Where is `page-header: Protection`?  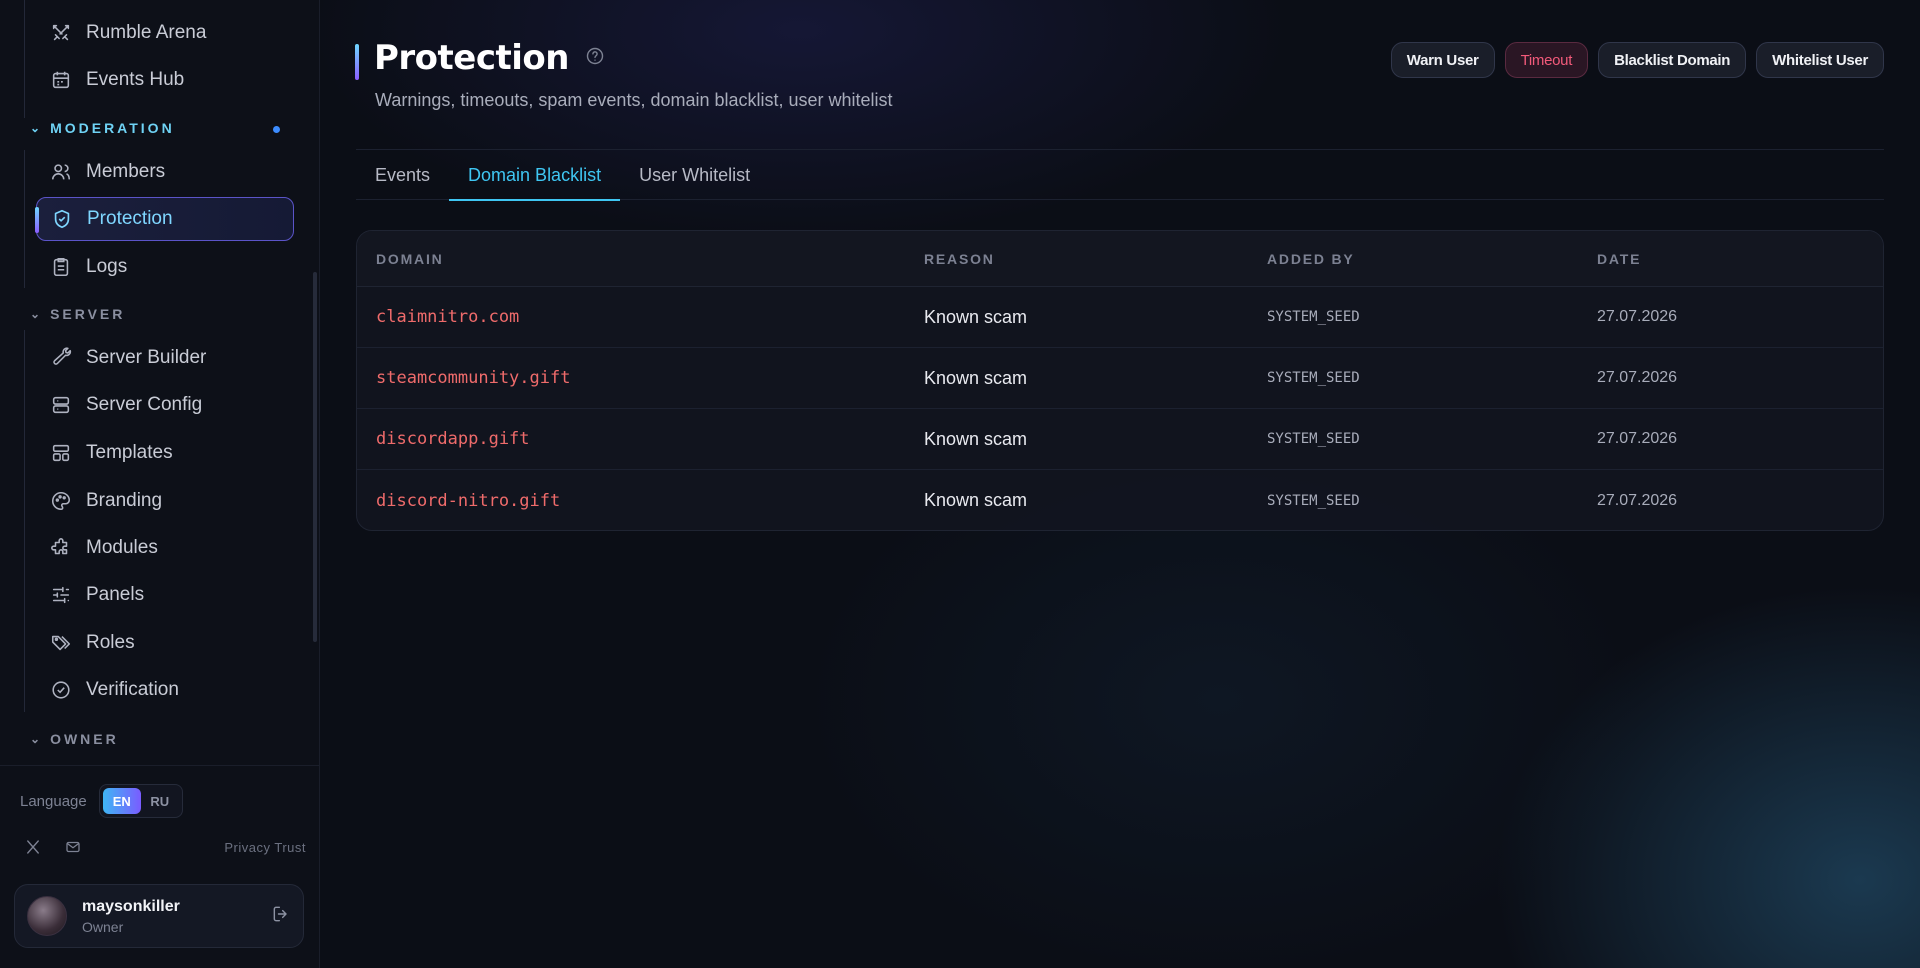
page-header: Protection is located at coordinates (489, 58).